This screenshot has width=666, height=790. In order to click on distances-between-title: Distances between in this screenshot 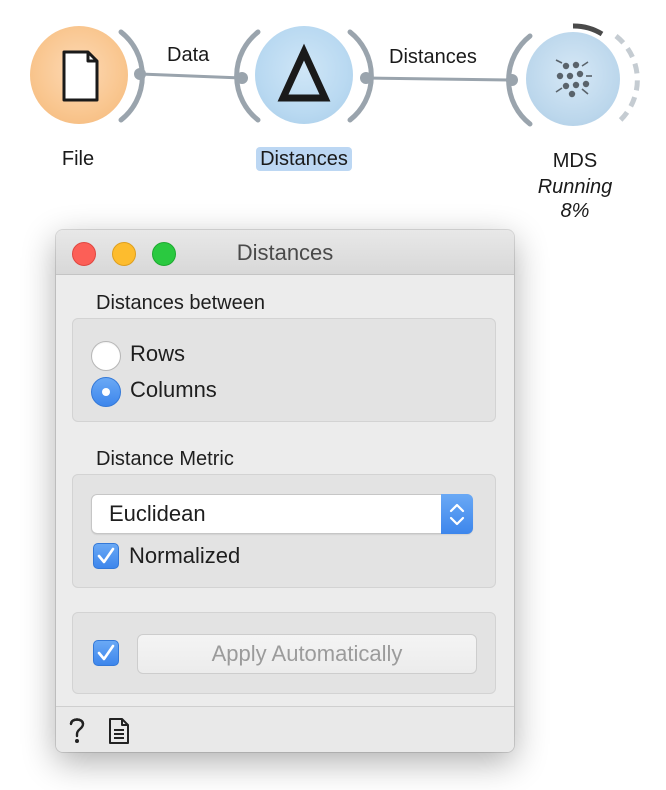, I will do `click(180, 303)`.